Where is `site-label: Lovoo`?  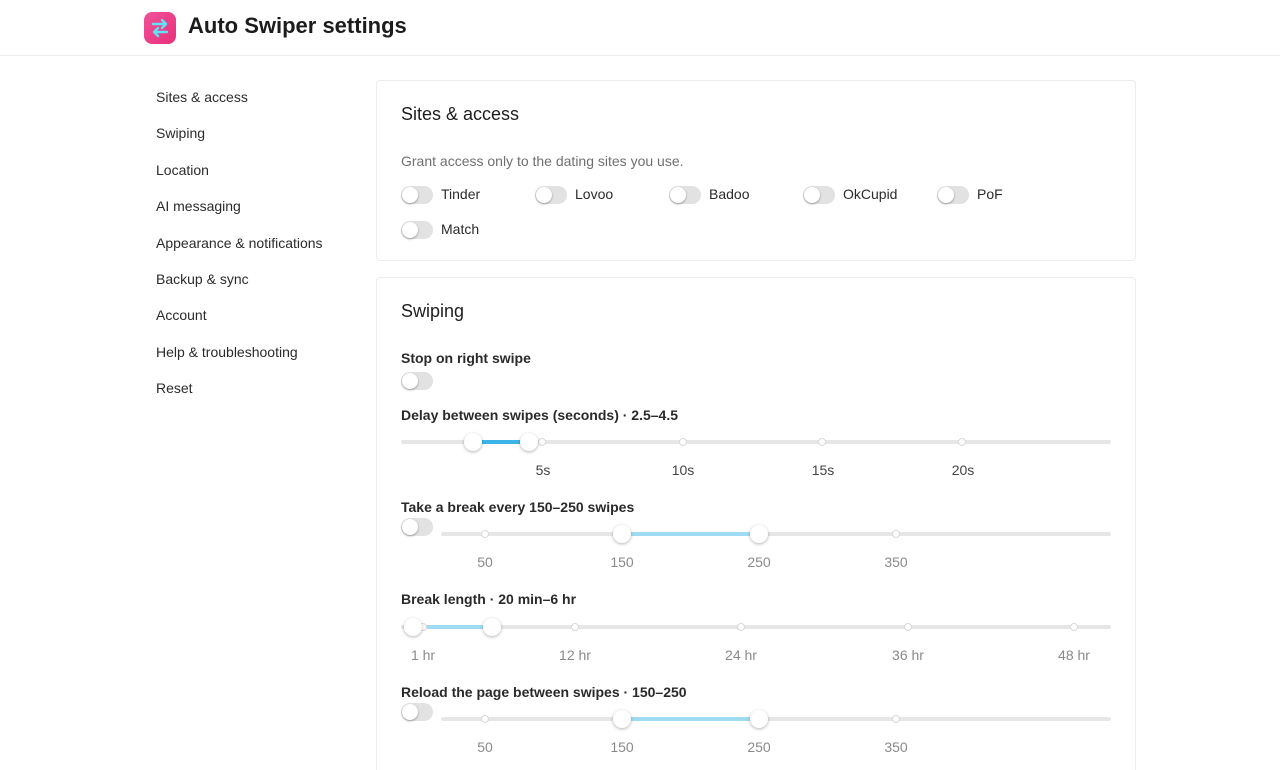 site-label: Lovoo is located at coordinates (594, 194).